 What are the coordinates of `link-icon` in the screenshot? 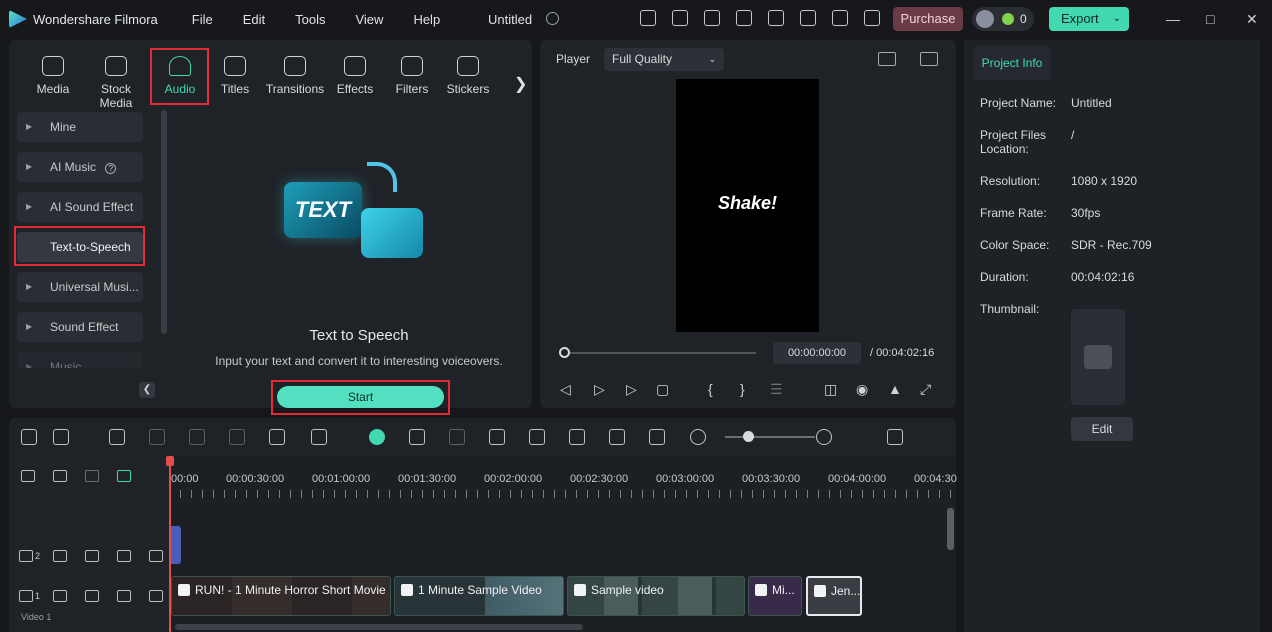 It's located at (60, 476).